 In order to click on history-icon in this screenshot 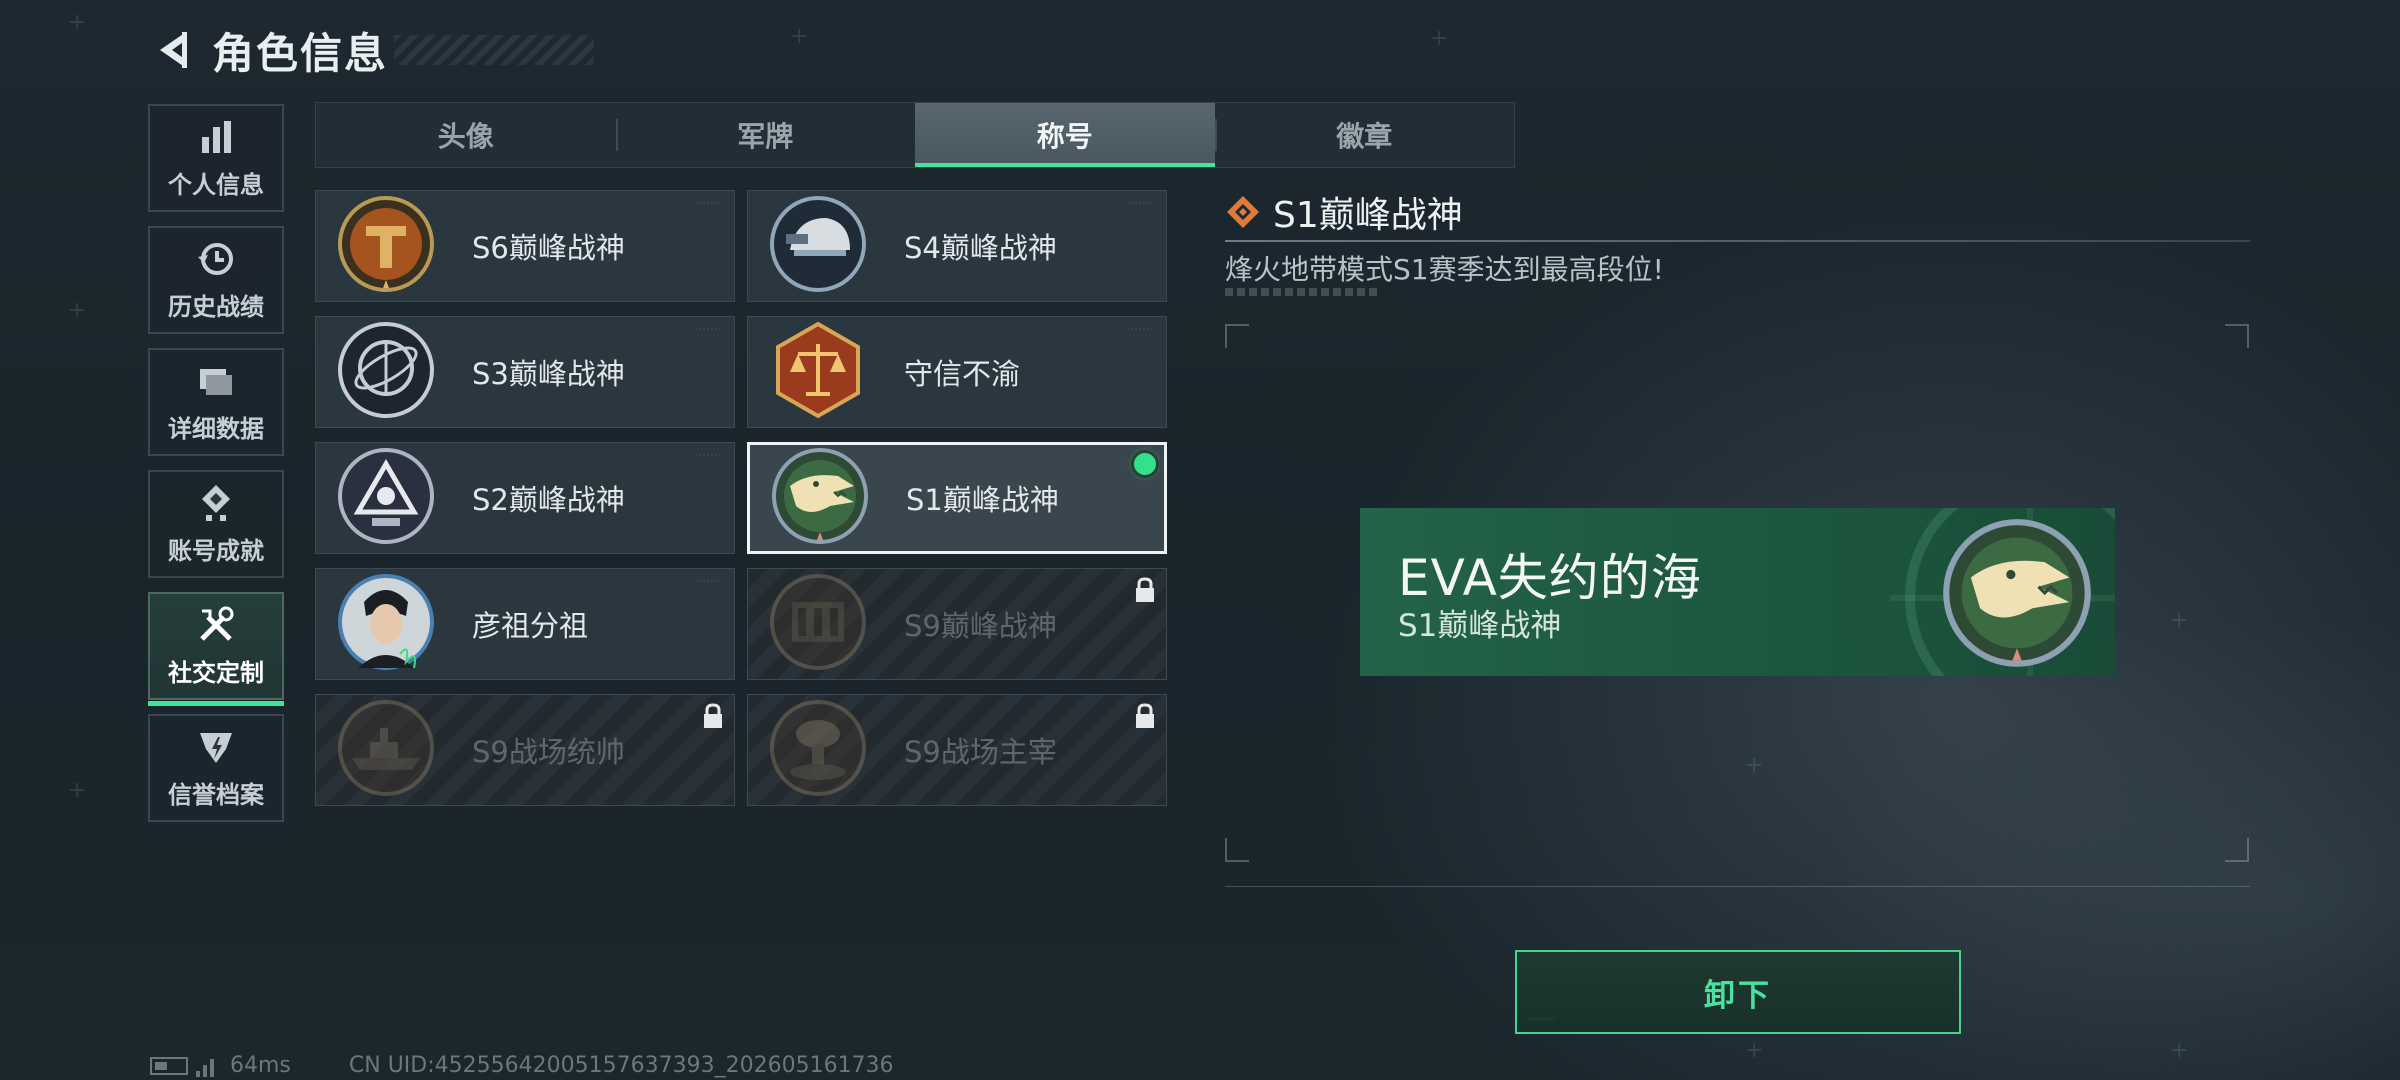, I will do `click(215, 258)`.